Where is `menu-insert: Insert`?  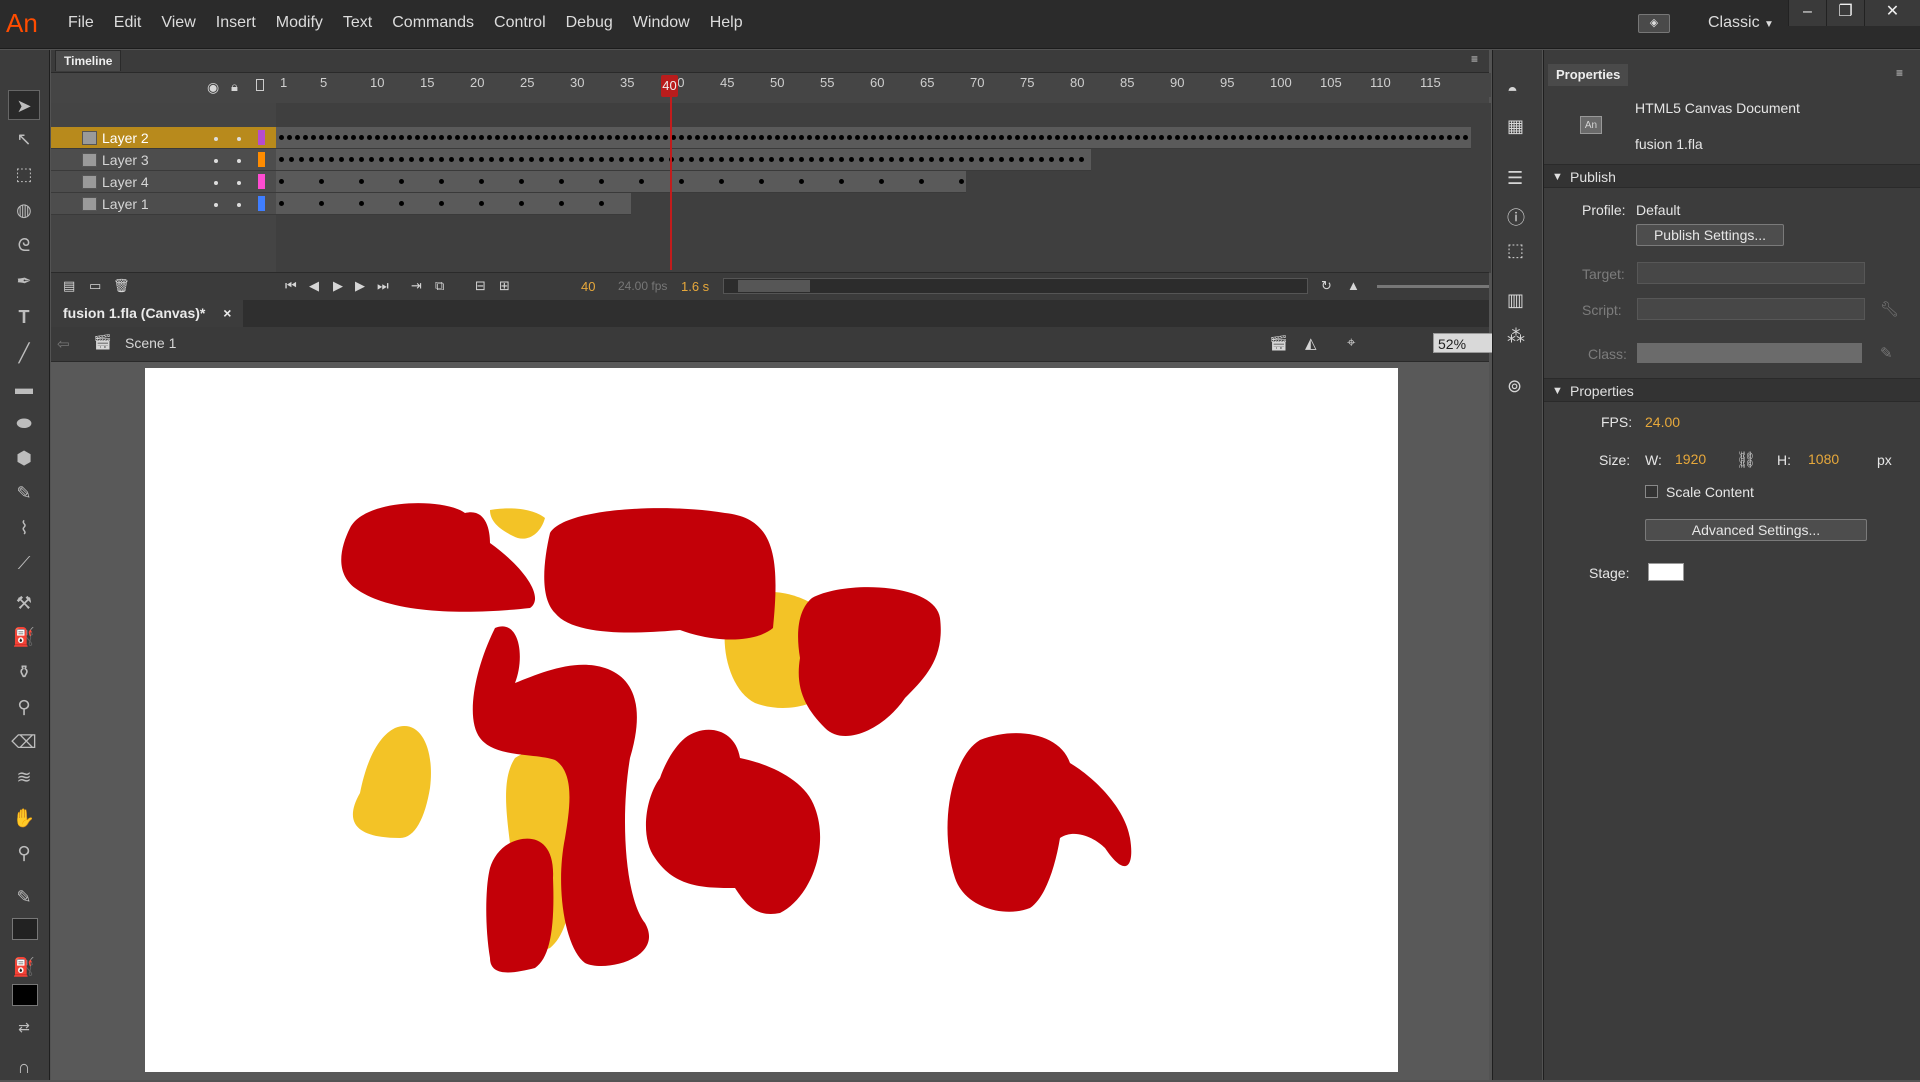 menu-insert: Insert is located at coordinates (236, 23).